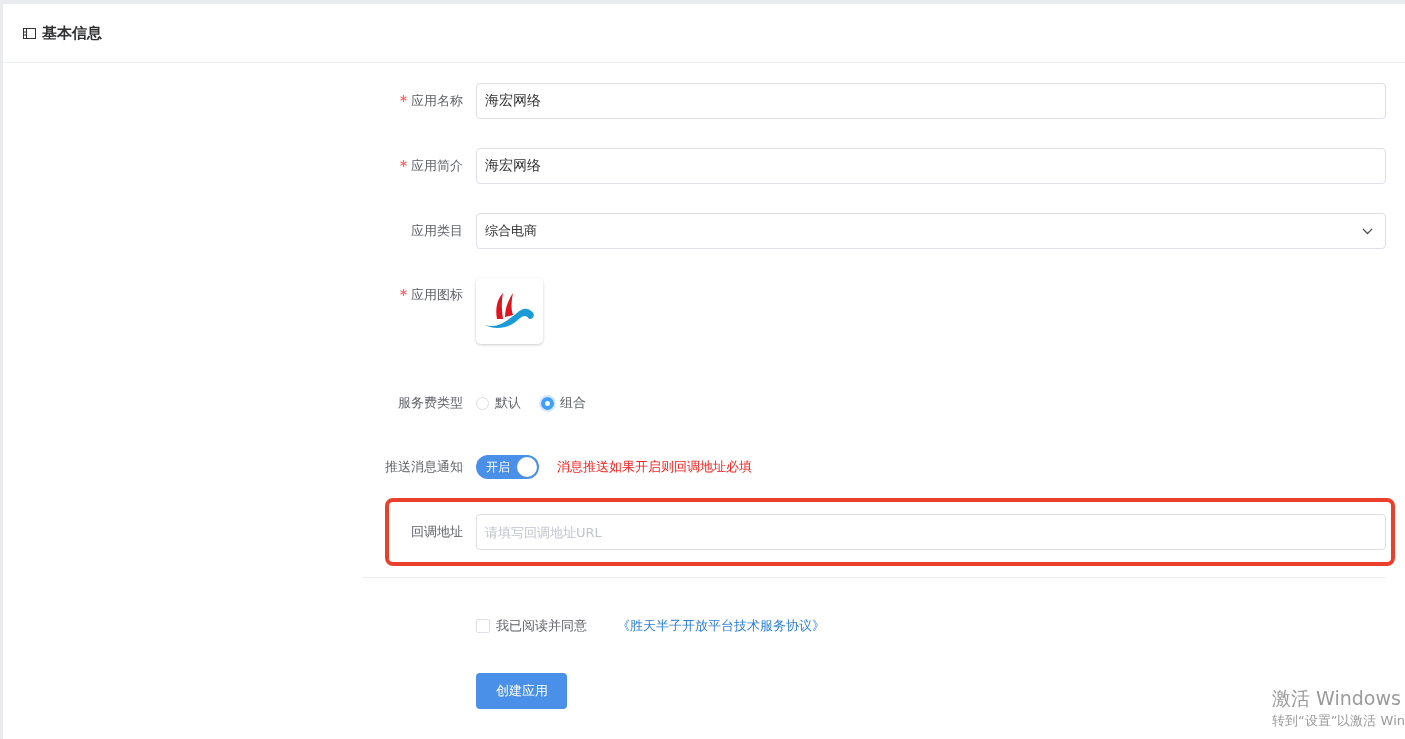 This screenshot has height=739, width=1405. I want to click on field-label: 推送消息通知, so click(424, 467).